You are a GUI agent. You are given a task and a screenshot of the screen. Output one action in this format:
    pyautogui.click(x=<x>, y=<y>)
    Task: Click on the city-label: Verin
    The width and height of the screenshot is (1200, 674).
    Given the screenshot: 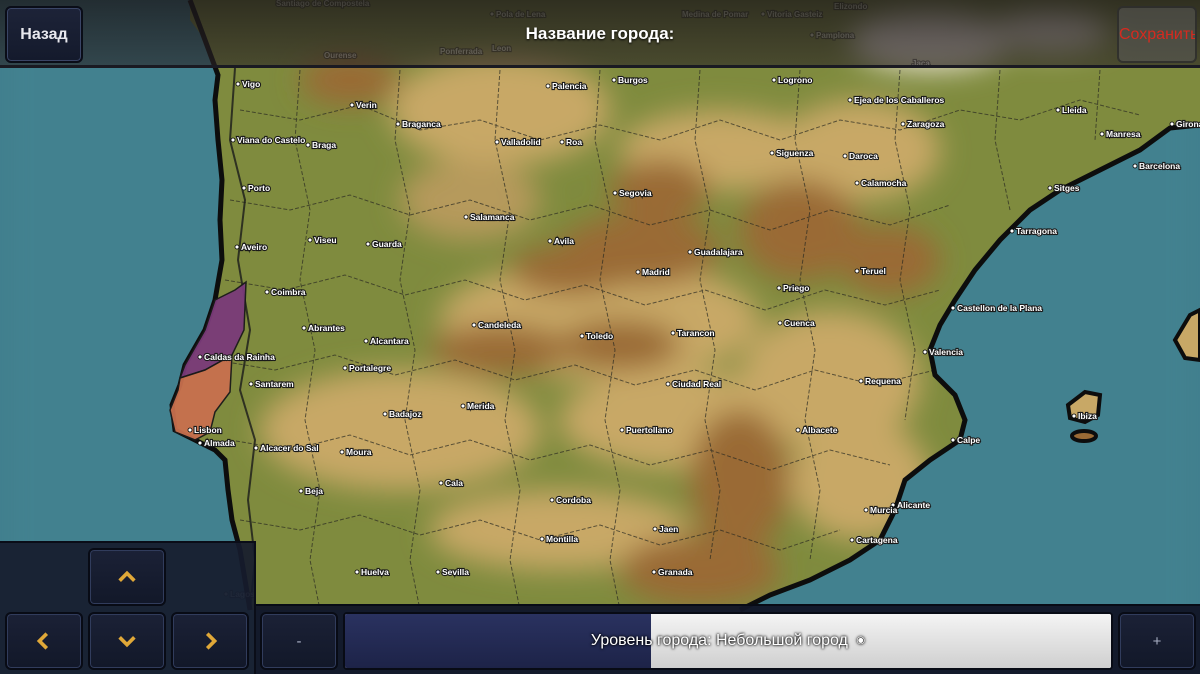 What is the action you would take?
    pyautogui.click(x=366, y=105)
    